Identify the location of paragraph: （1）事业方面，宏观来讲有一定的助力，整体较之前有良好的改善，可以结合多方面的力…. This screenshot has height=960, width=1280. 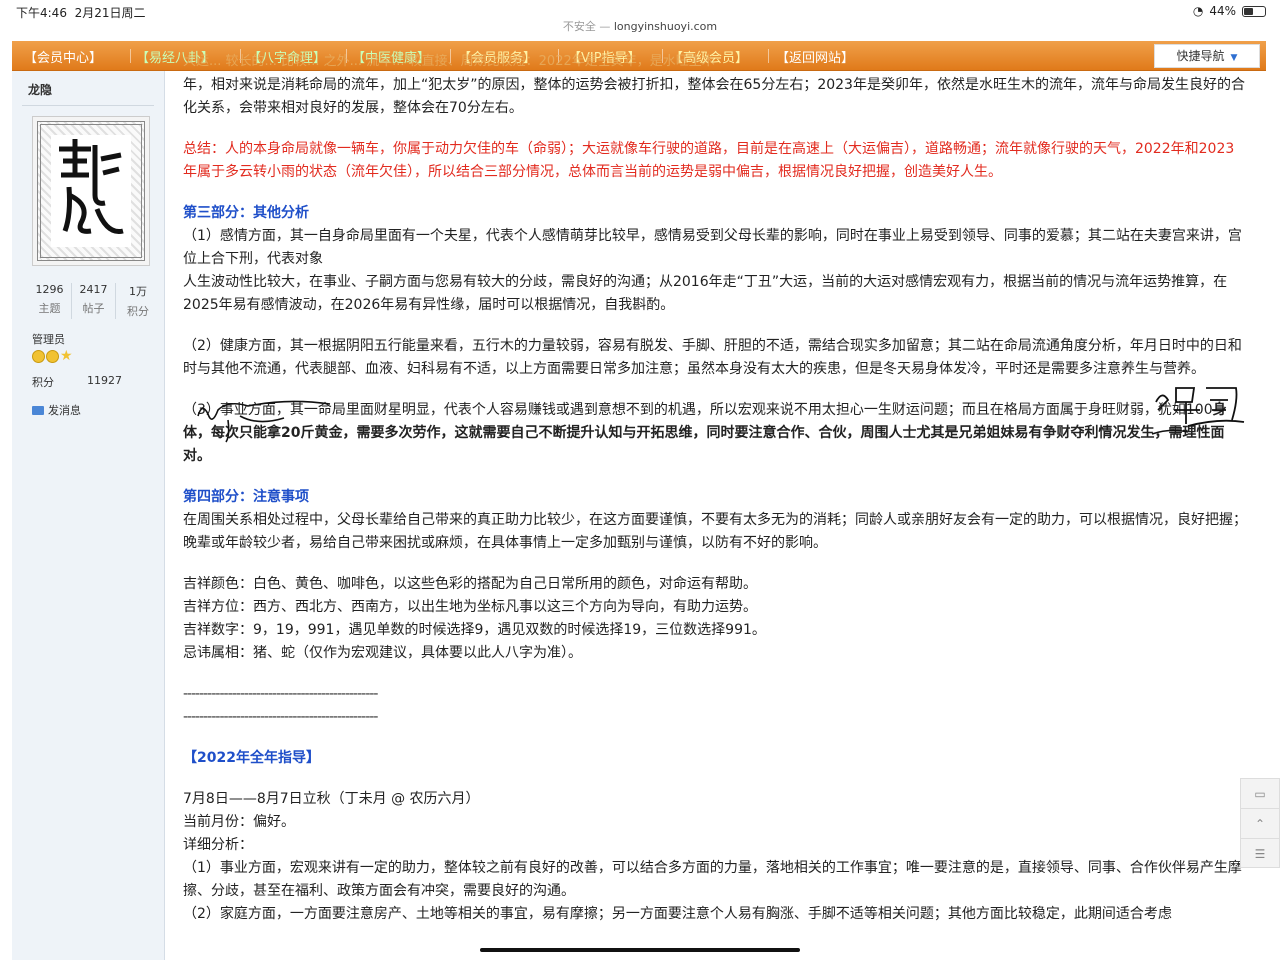
(712, 879).